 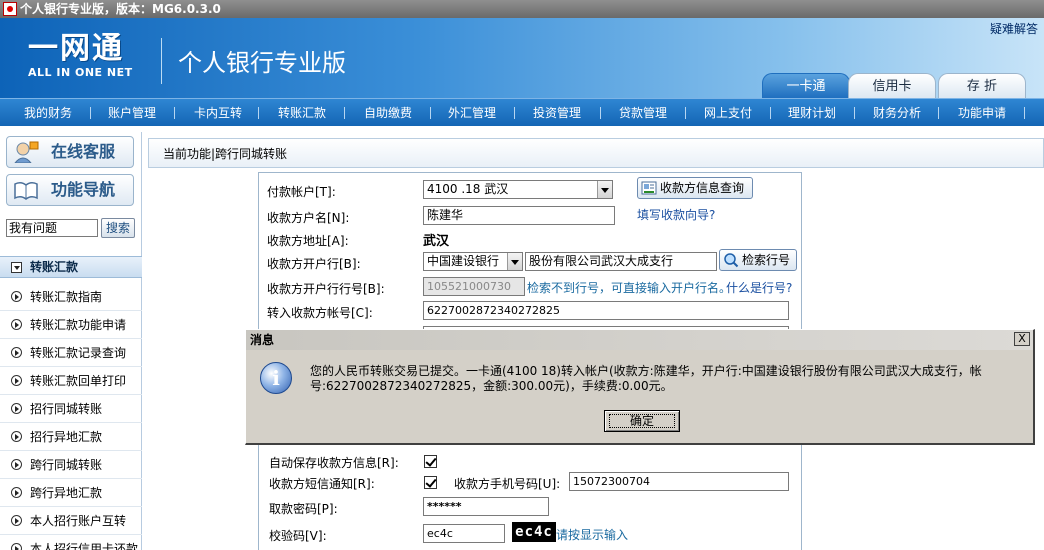 I want to click on online-service-label: 在线客服, so click(x=83, y=151).